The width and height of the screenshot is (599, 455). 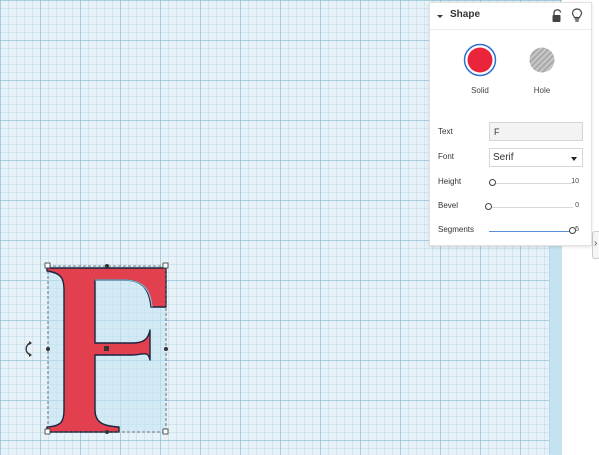 What do you see at coordinates (456, 229) in the screenshot?
I see `segments-label: Segments` at bounding box center [456, 229].